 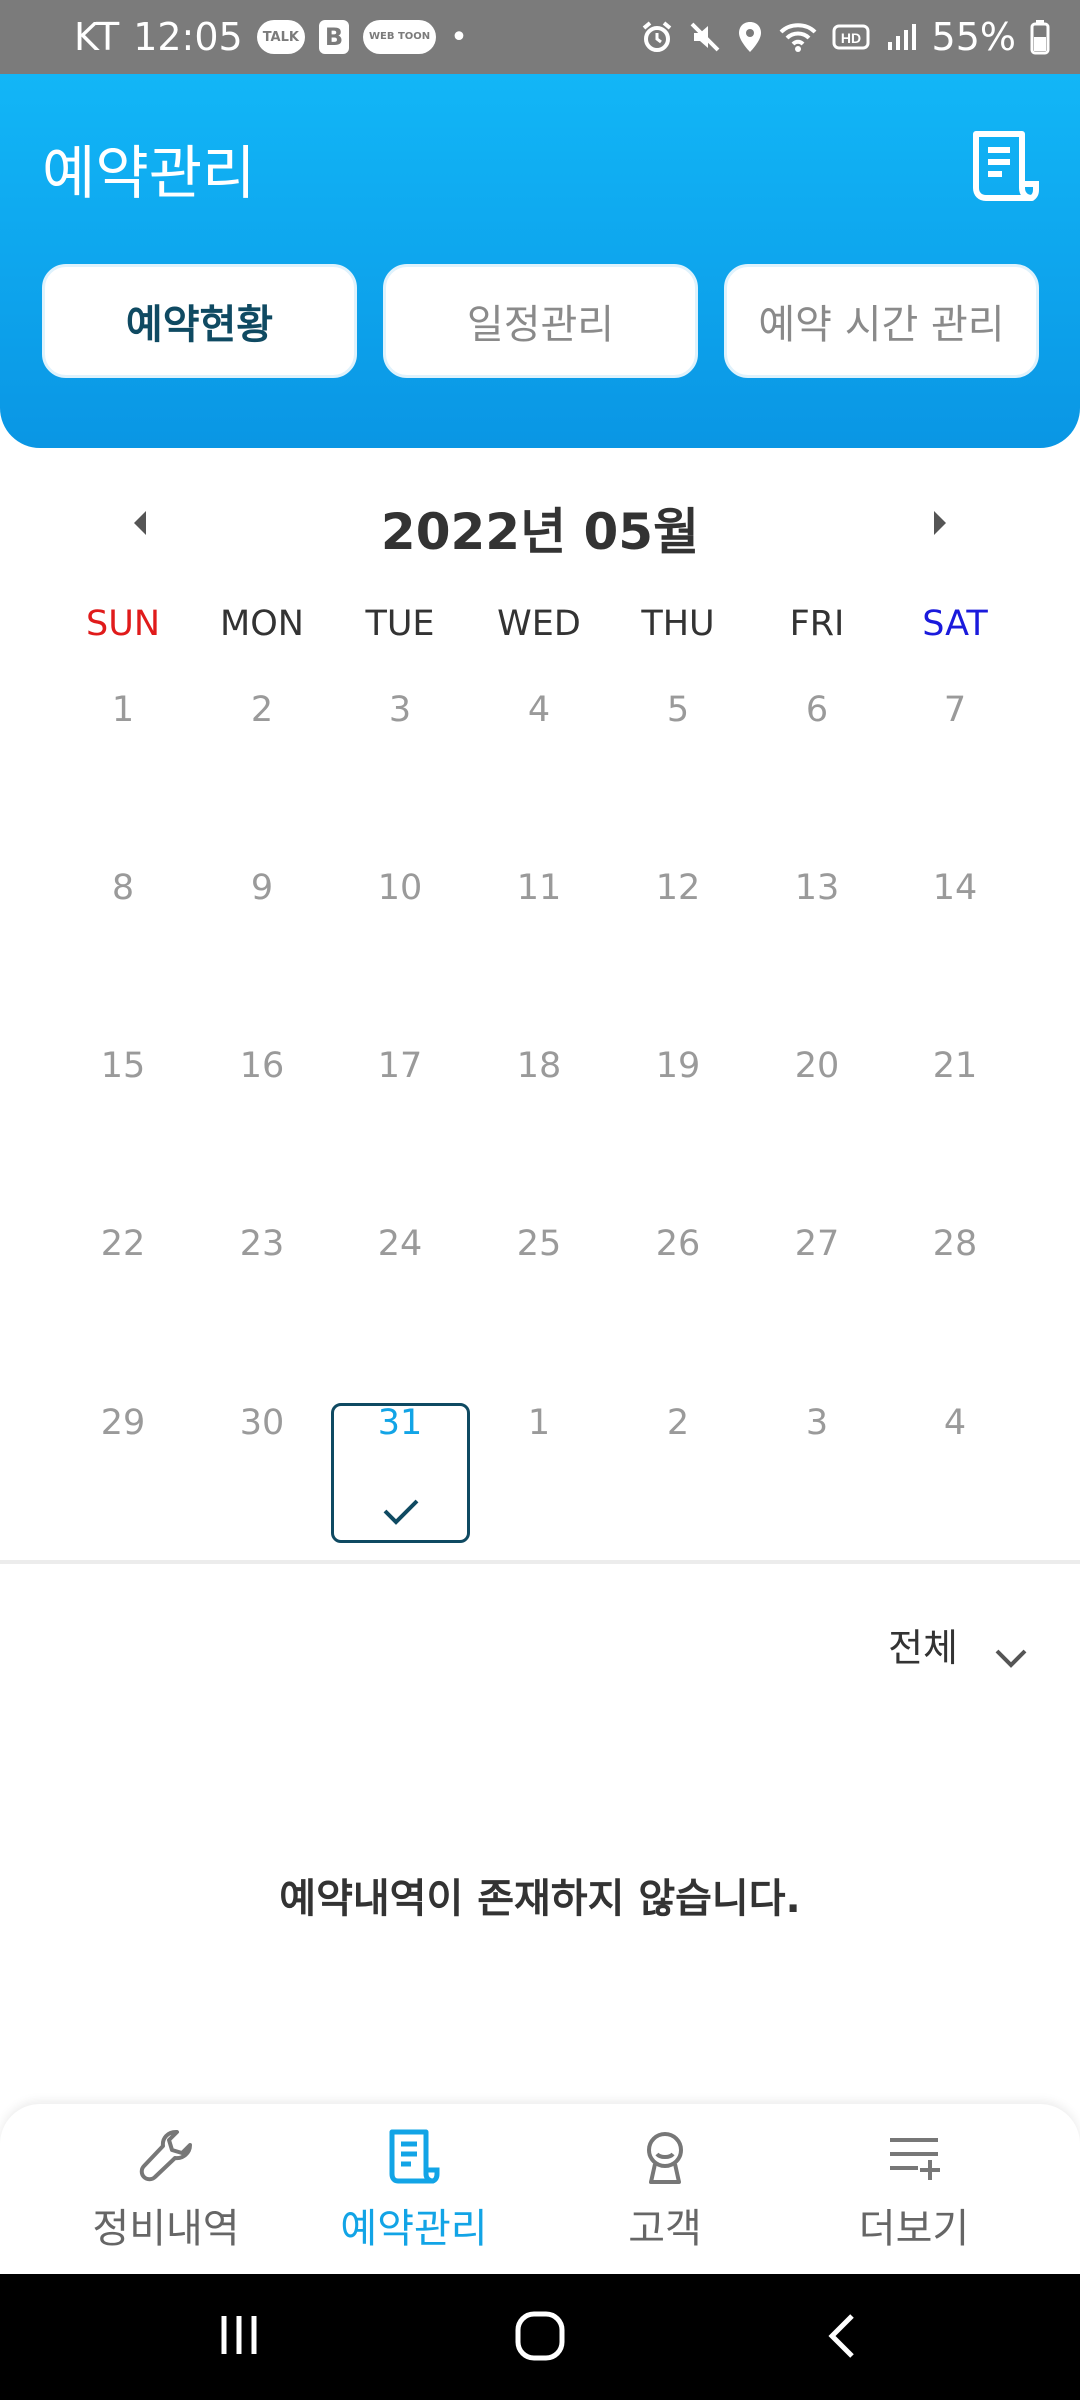 What do you see at coordinates (705, 37) in the screenshot?
I see `mute-icon` at bounding box center [705, 37].